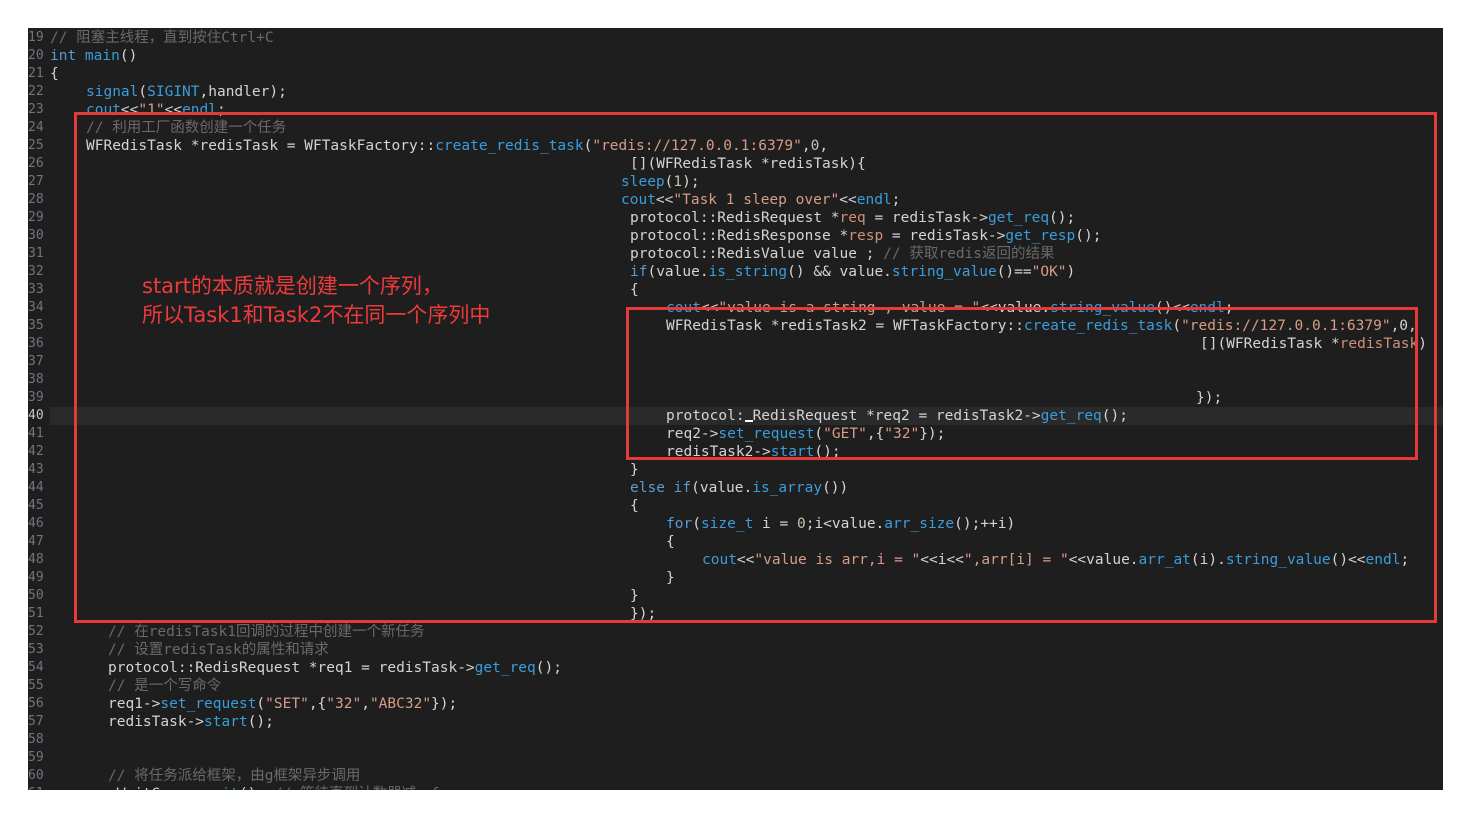  What do you see at coordinates (505, 668) in the screenshot?
I see `code-token: get_req` at bounding box center [505, 668].